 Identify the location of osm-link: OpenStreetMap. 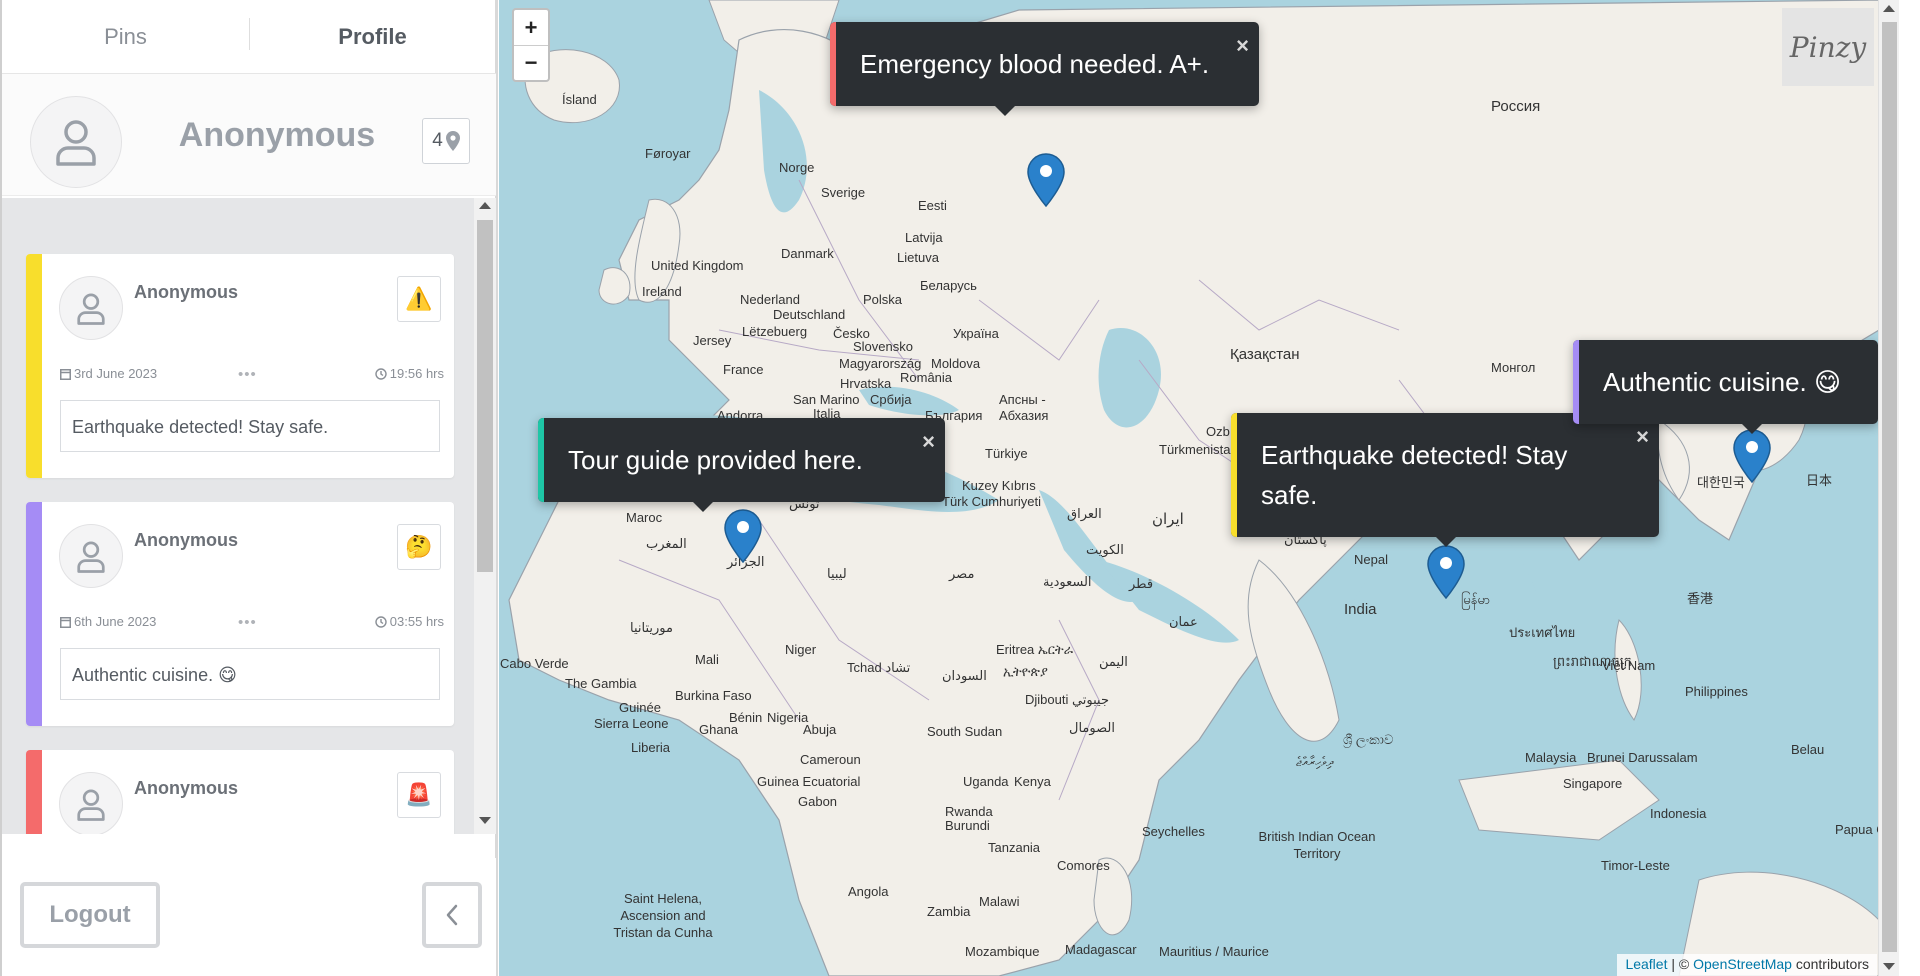
(1742, 964).